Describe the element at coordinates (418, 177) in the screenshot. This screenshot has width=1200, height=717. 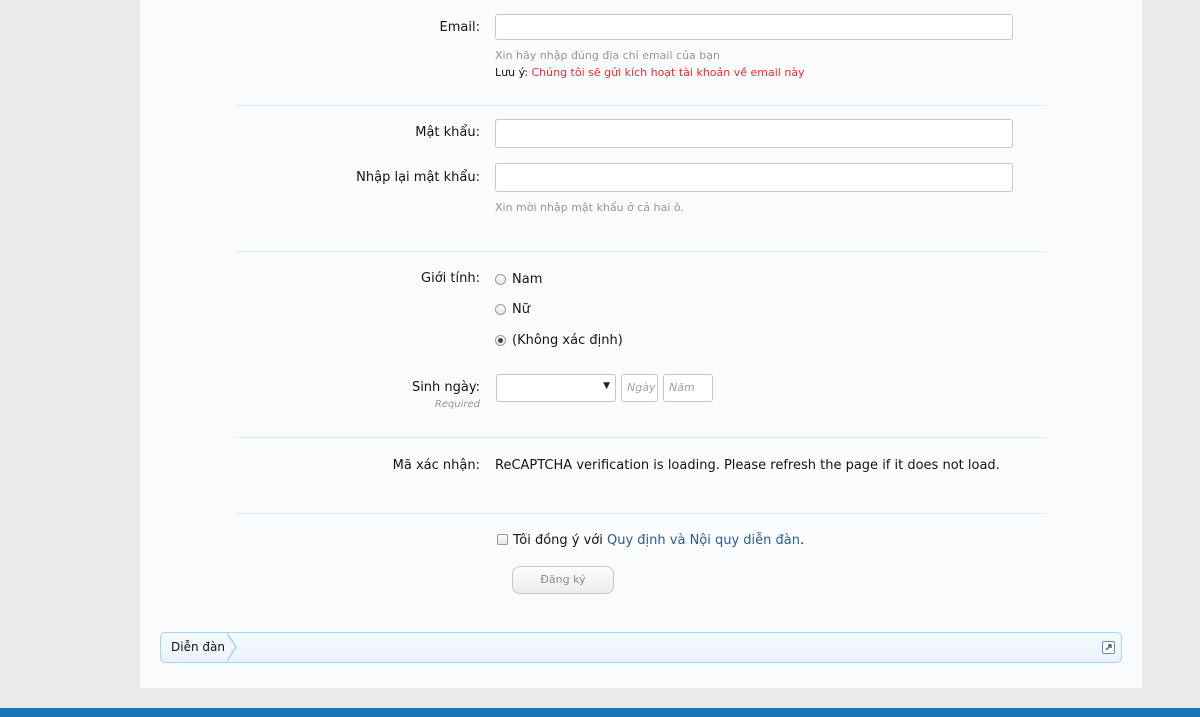
I see `password-confirm-label: Nhập lại mật khẩu:` at that location.